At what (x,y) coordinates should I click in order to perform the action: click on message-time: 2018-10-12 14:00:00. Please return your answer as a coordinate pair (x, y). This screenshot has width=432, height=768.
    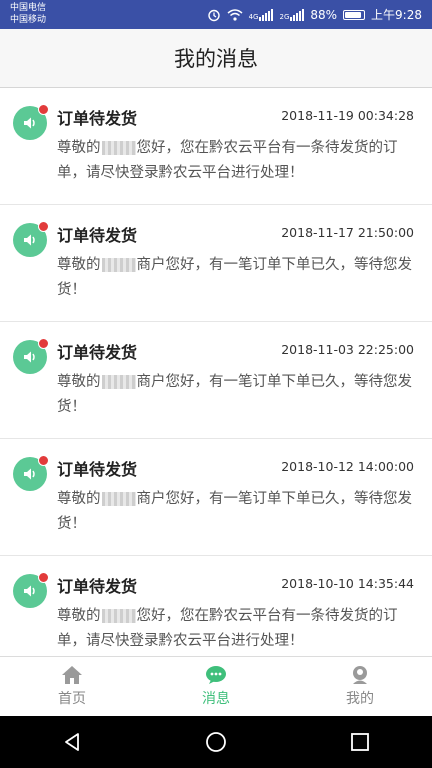
    Looking at the image, I should click on (347, 466).